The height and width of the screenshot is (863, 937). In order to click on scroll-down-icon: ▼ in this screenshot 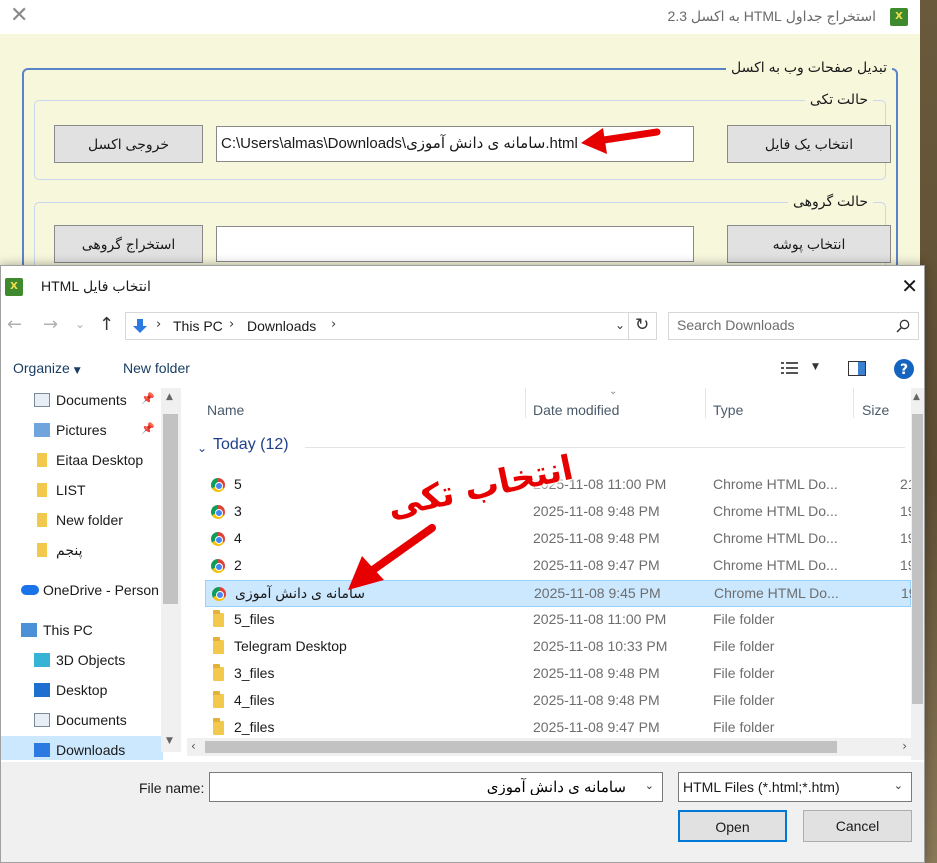, I will do `click(169, 741)`.